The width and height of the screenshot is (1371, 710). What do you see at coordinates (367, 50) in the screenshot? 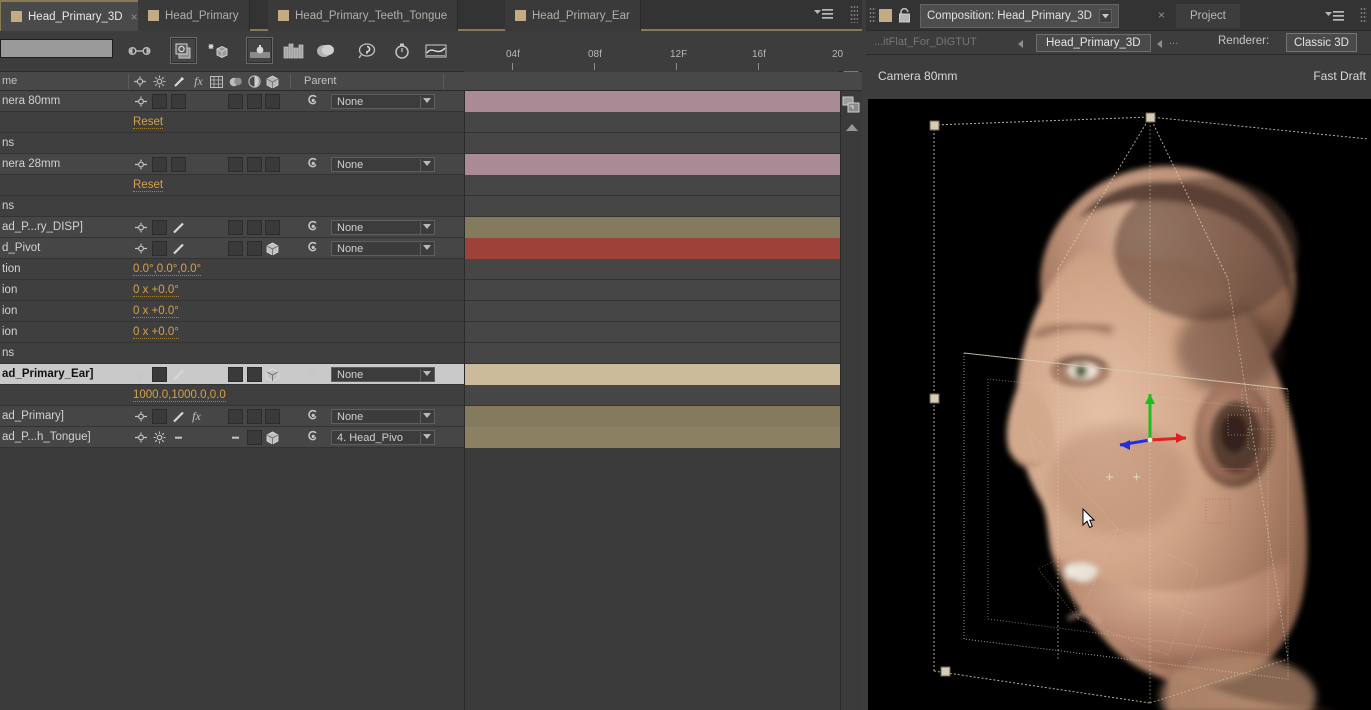
I see `auto-keyframe-icon` at bounding box center [367, 50].